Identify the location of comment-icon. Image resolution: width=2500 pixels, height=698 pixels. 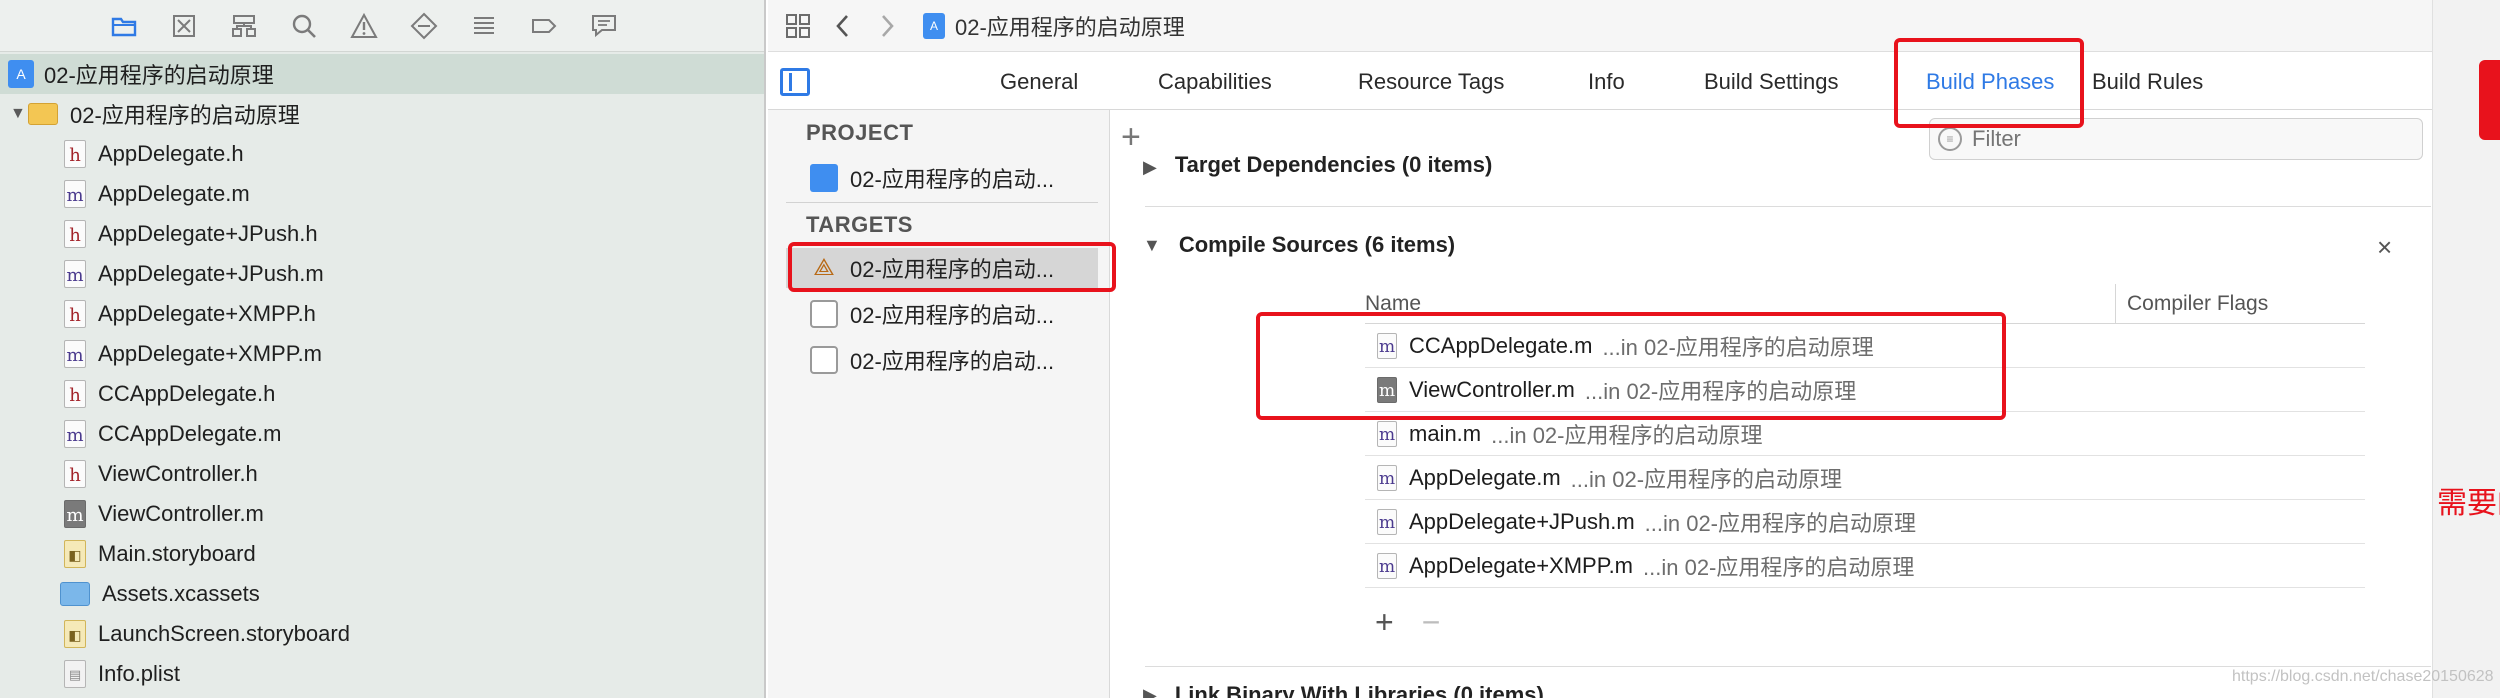
(604, 26).